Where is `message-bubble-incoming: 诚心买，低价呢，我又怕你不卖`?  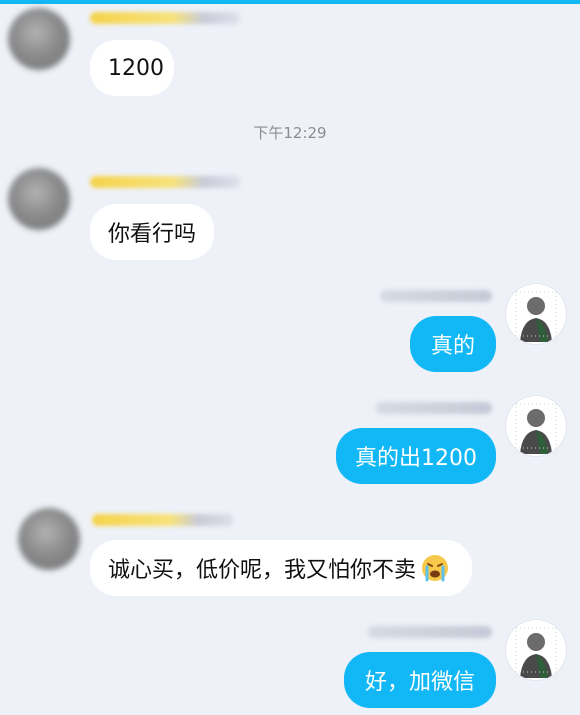 message-bubble-incoming: 诚心买，低价呢，我又怕你不卖 is located at coordinates (281, 568).